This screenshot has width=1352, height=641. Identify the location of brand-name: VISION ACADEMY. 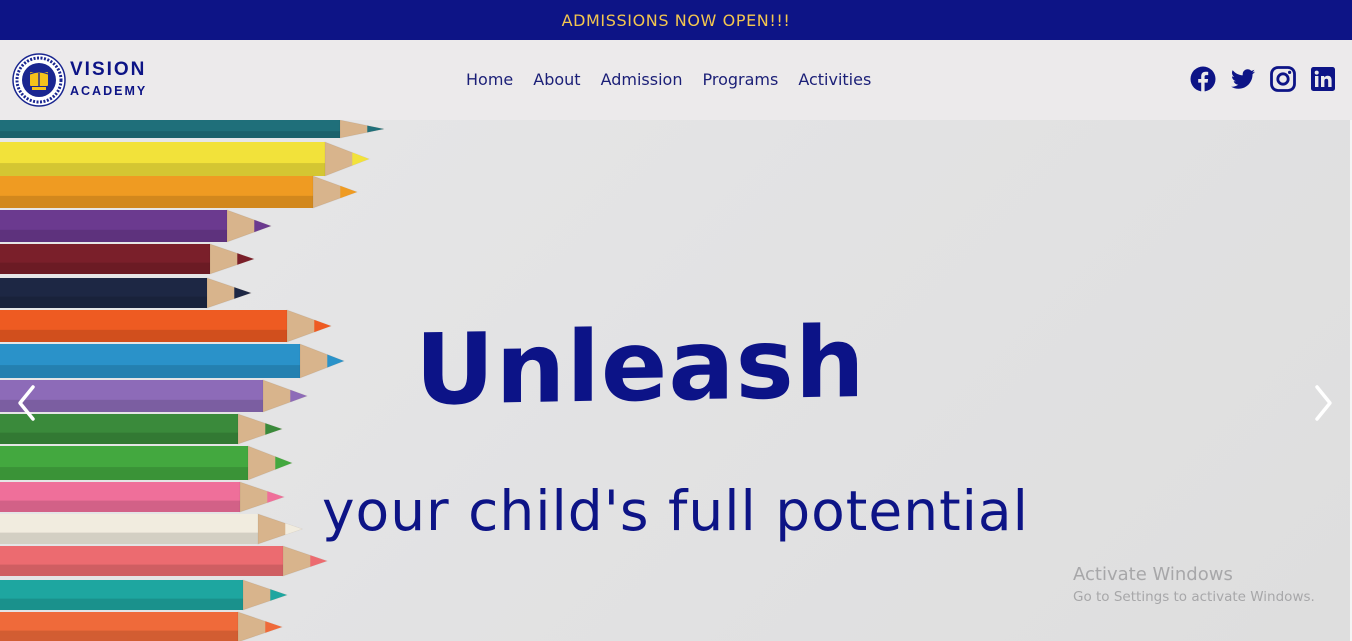
(108, 80).